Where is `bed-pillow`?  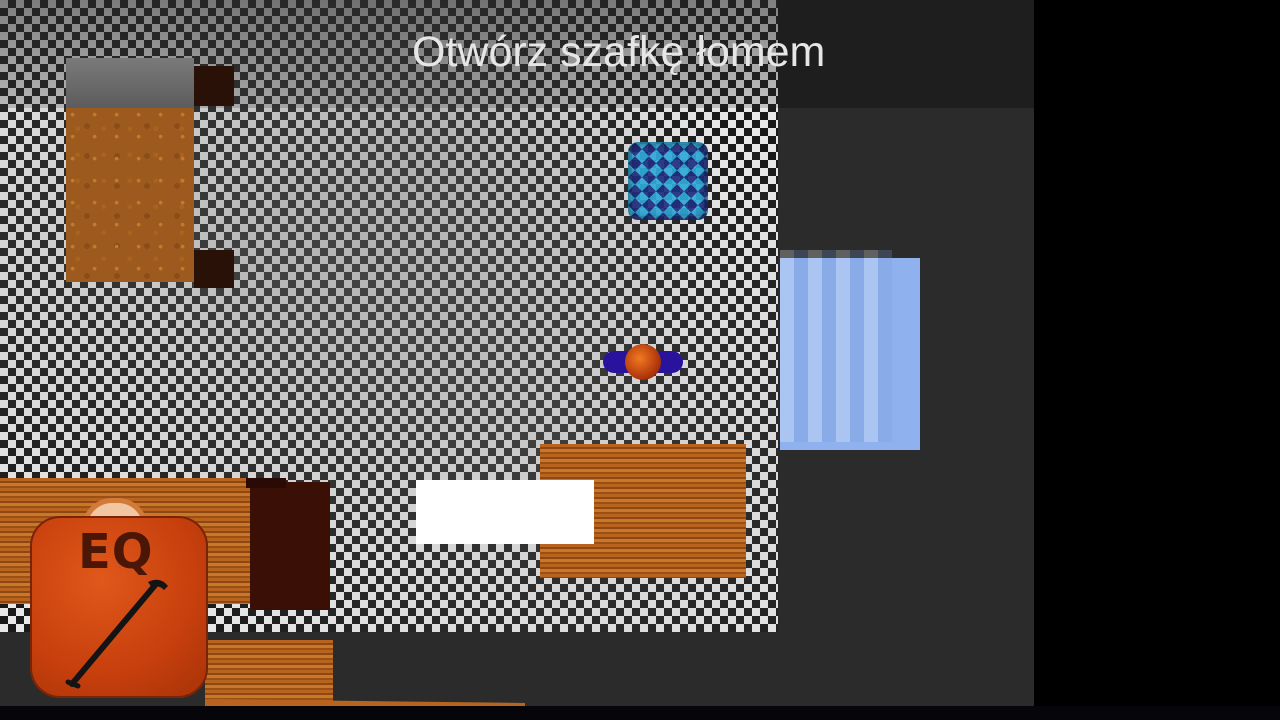 bed-pillow is located at coordinates (130, 83).